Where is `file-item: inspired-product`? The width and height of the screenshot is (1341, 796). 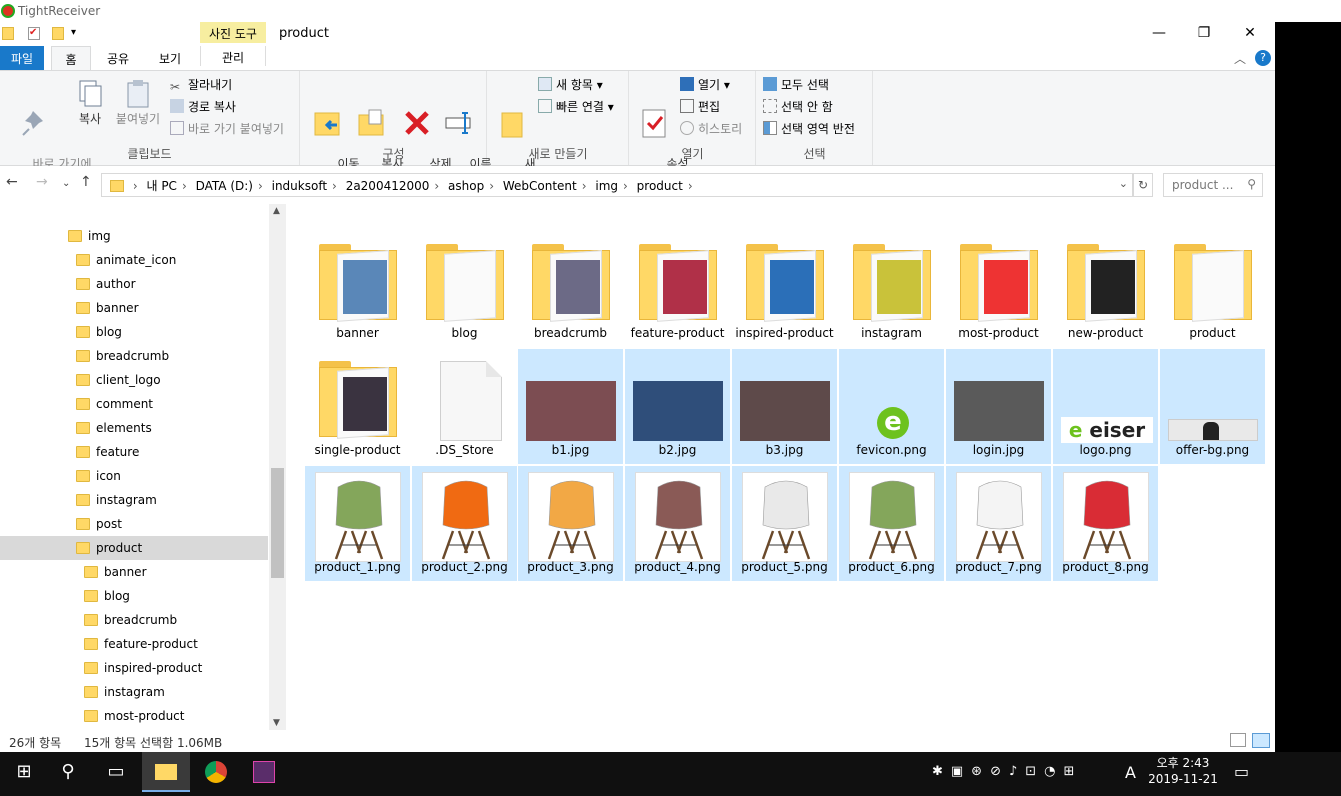
file-item: inspired-product is located at coordinates (784, 289).